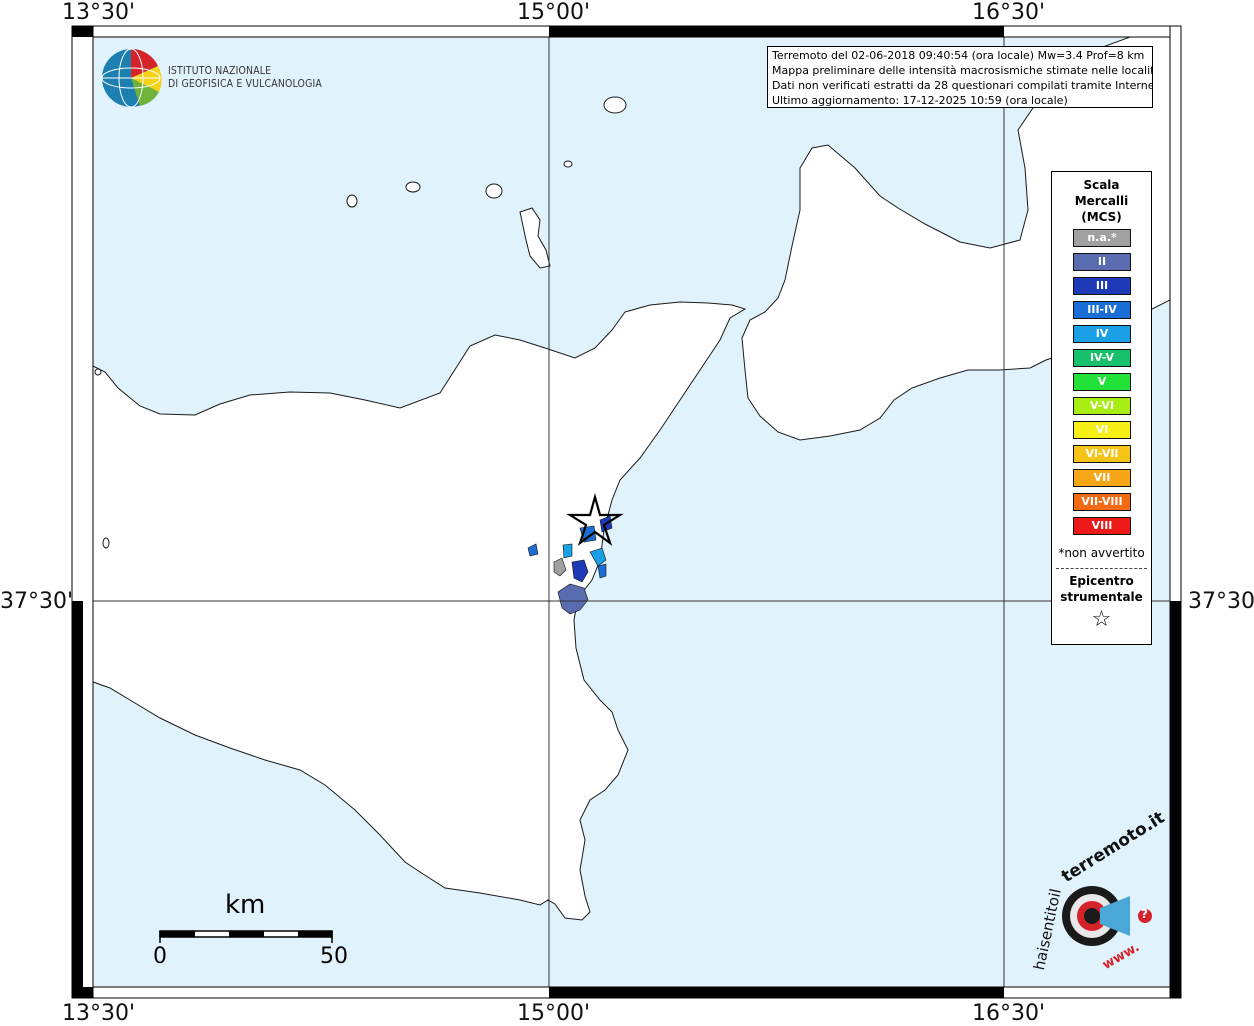  I want to click on lon-label-top: 13°30', so click(99, 12).